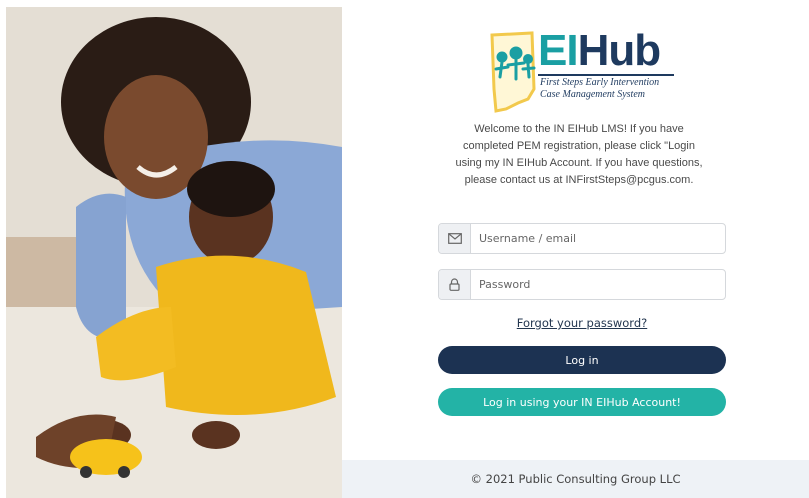  I want to click on password-field, so click(582, 284).